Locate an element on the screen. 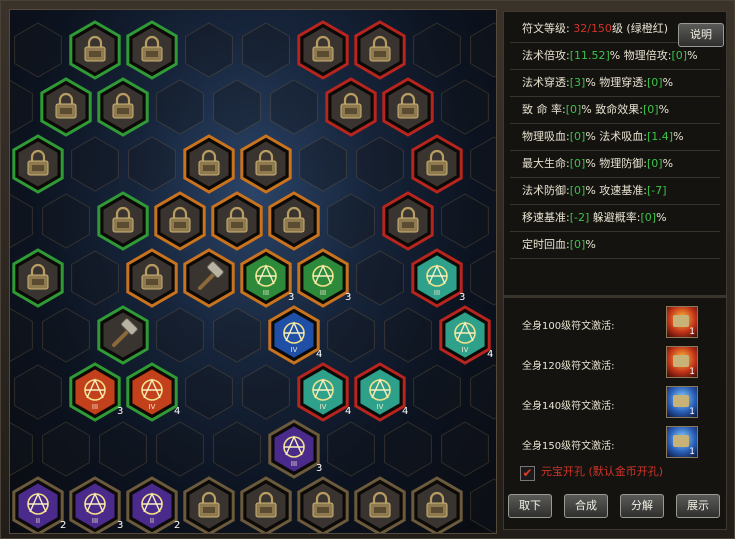 This screenshot has height=539, width=735. rune-level-suffix: 级 (绿橙红) is located at coordinates (640, 28).